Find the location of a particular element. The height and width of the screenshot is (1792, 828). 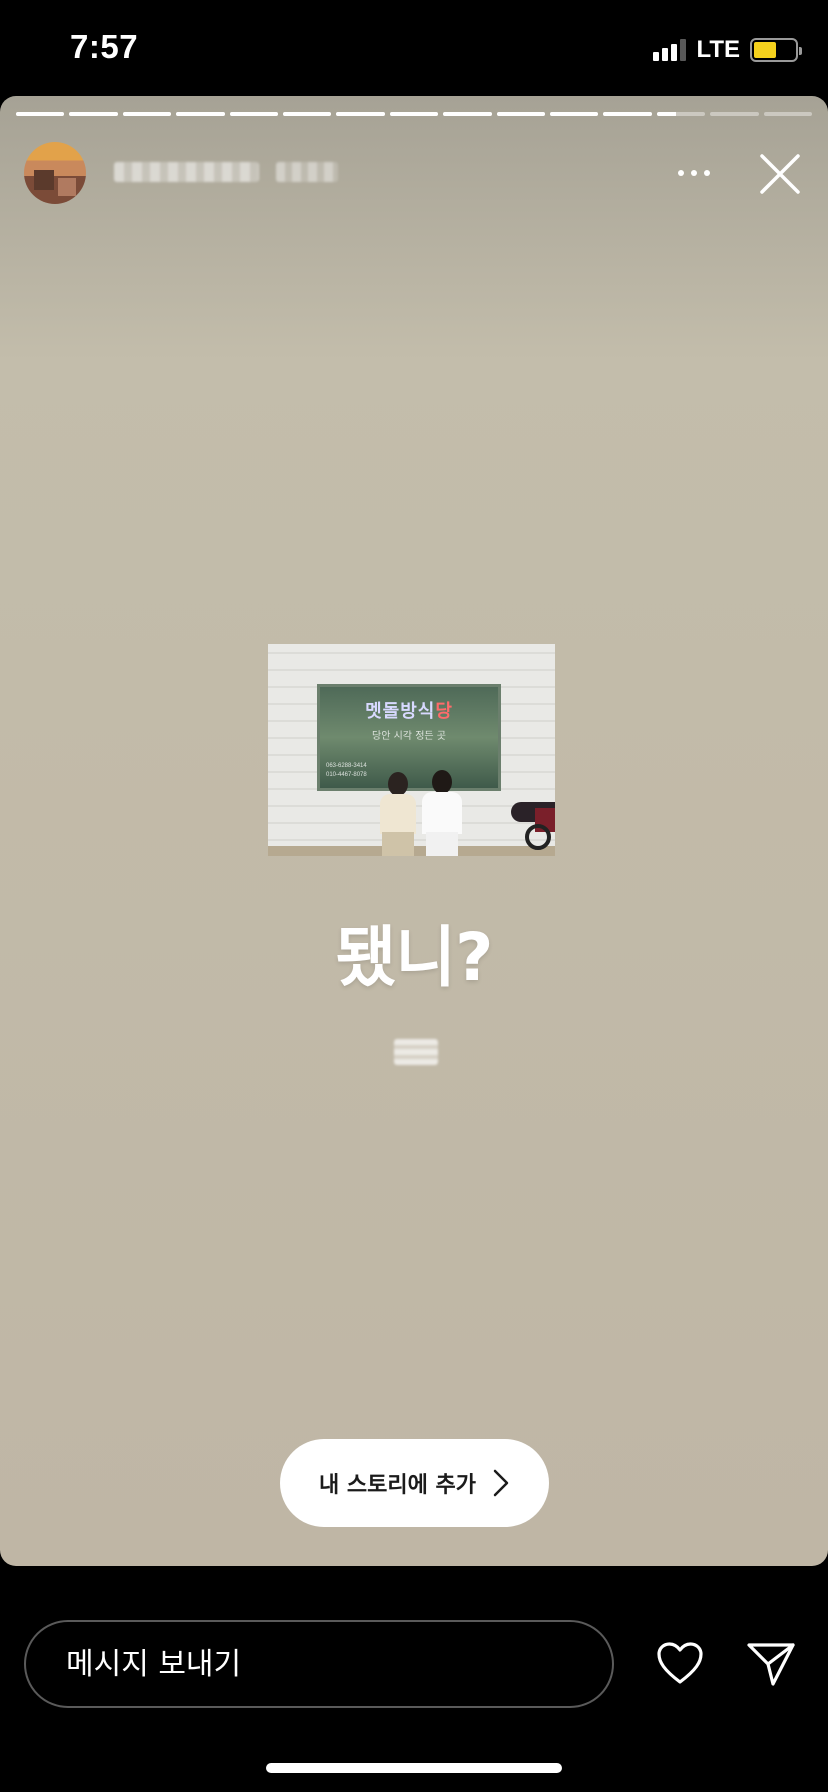

scooter is located at coordinates (528, 817).